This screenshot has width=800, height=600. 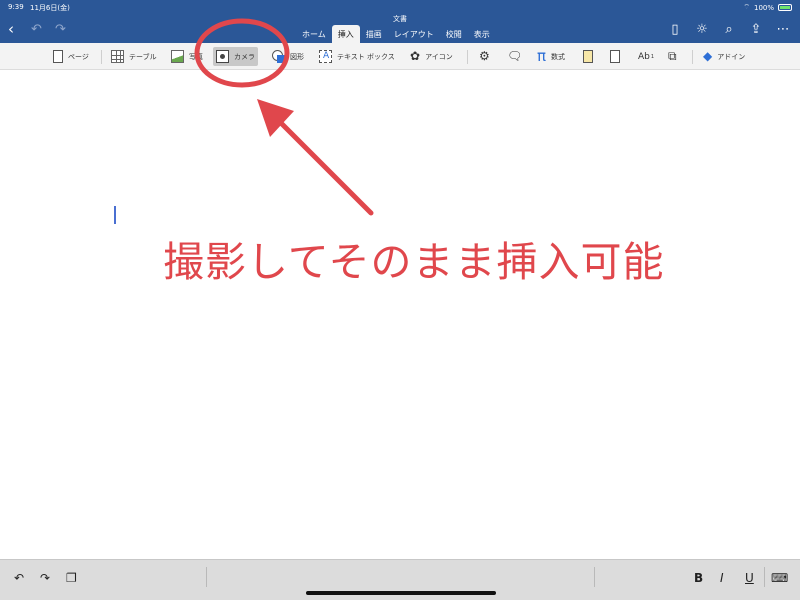 I want to click on photo-label: 写真, so click(x=196, y=56).